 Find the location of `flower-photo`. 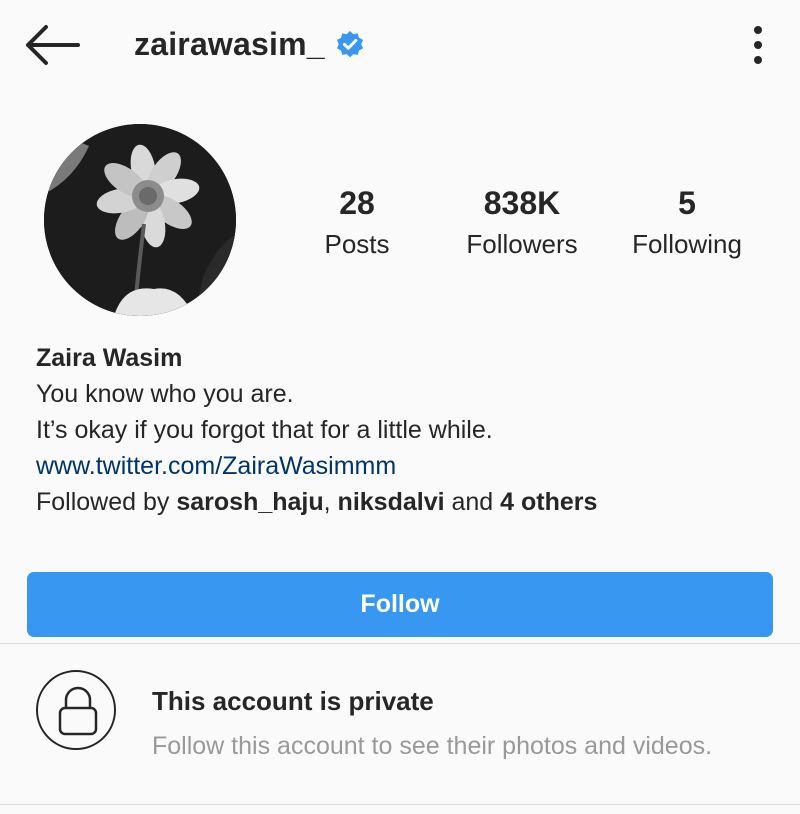

flower-photo is located at coordinates (140, 220).